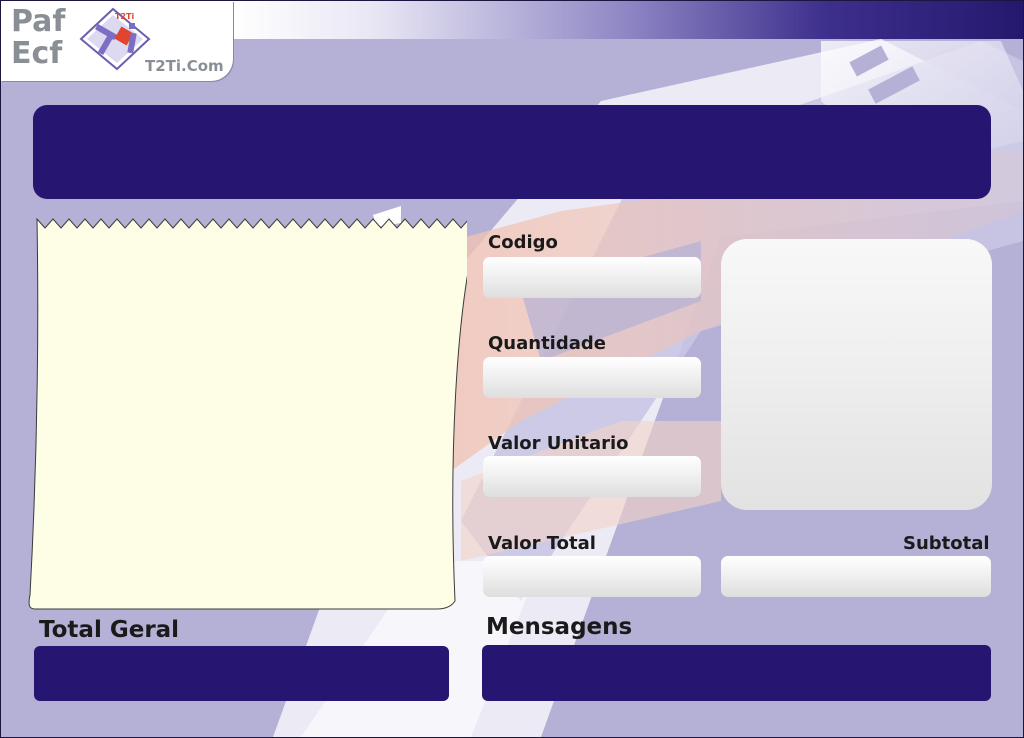  I want to click on quantidade-input, so click(592, 377).